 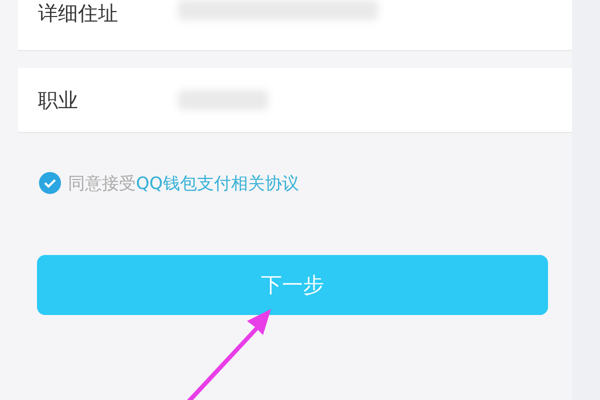 I want to click on agreement-text: 同意接受QQ钱包支付相关协议, so click(x=183, y=183).